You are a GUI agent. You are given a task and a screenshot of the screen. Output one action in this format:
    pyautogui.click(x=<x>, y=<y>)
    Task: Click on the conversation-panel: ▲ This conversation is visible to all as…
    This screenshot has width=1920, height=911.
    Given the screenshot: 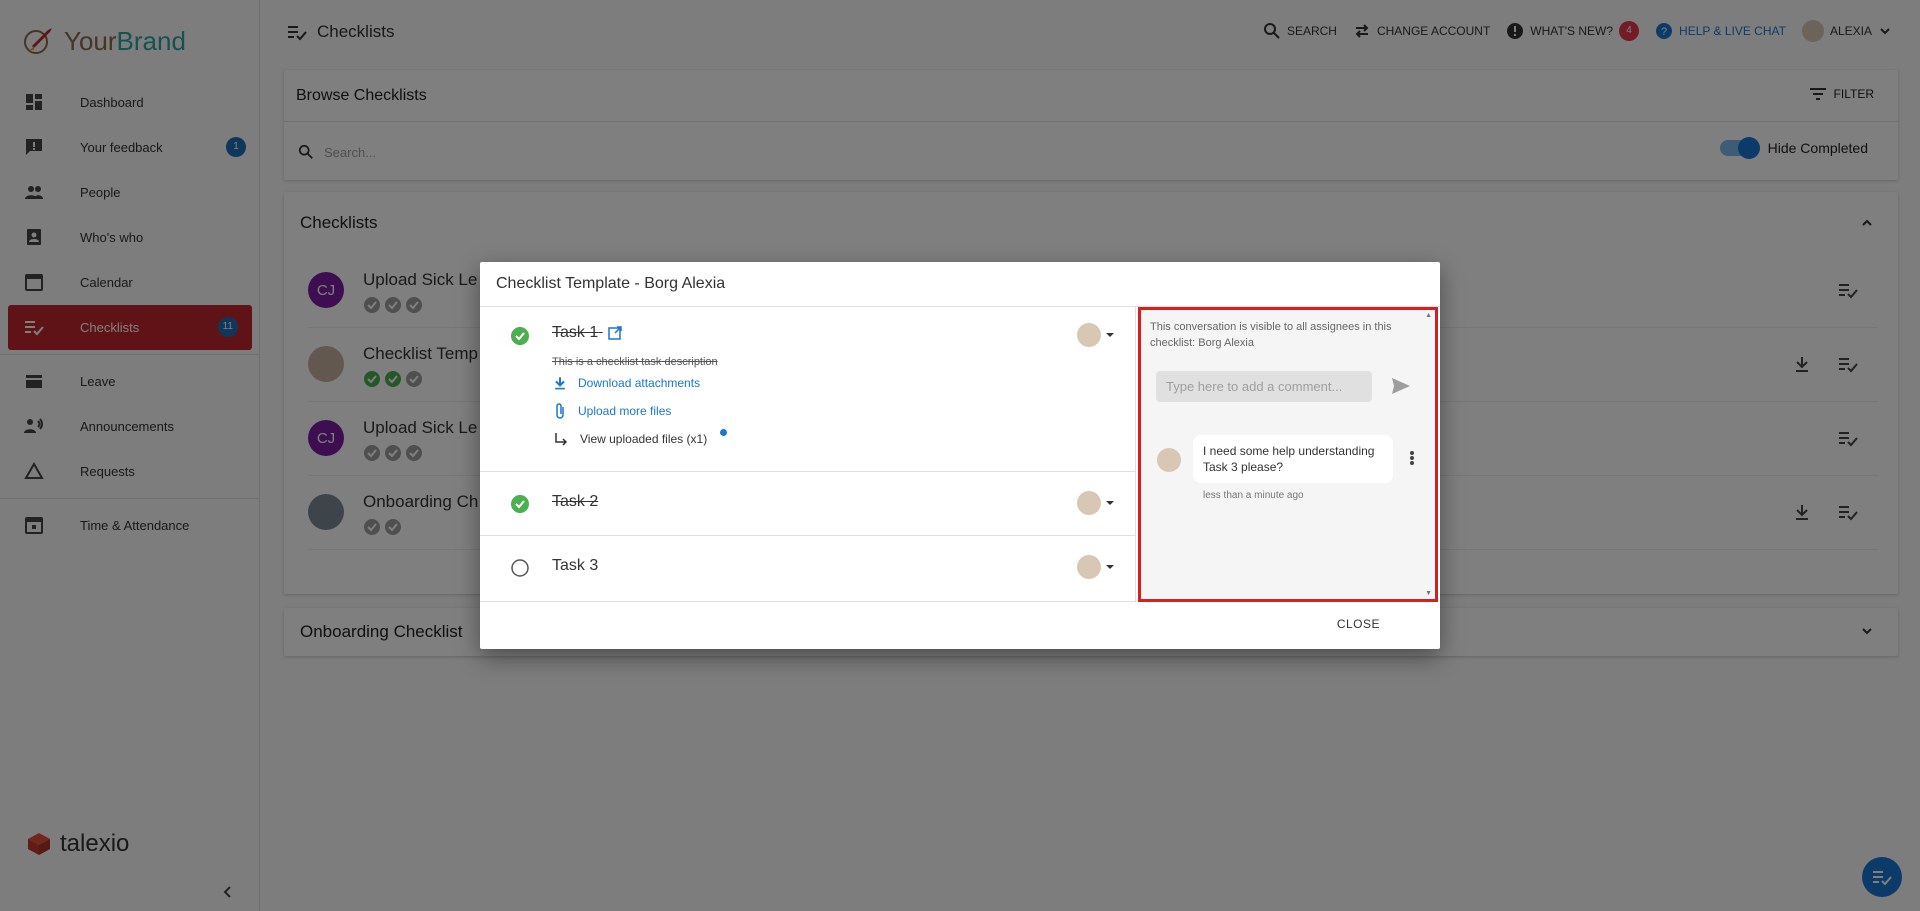 What is the action you would take?
    pyautogui.click(x=1288, y=454)
    